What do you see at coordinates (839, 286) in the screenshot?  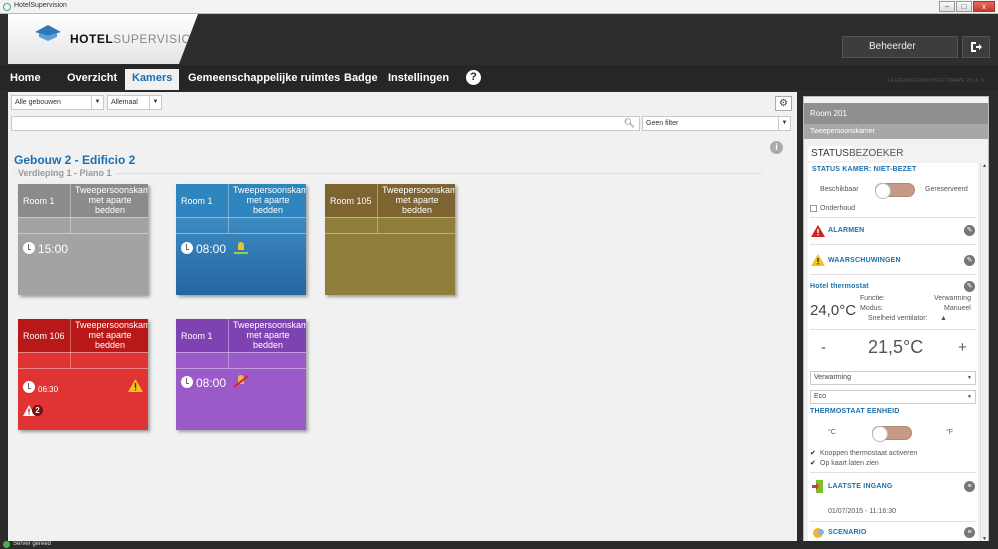 I see `thermostat-title: Hotel thermostat` at bounding box center [839, 286].